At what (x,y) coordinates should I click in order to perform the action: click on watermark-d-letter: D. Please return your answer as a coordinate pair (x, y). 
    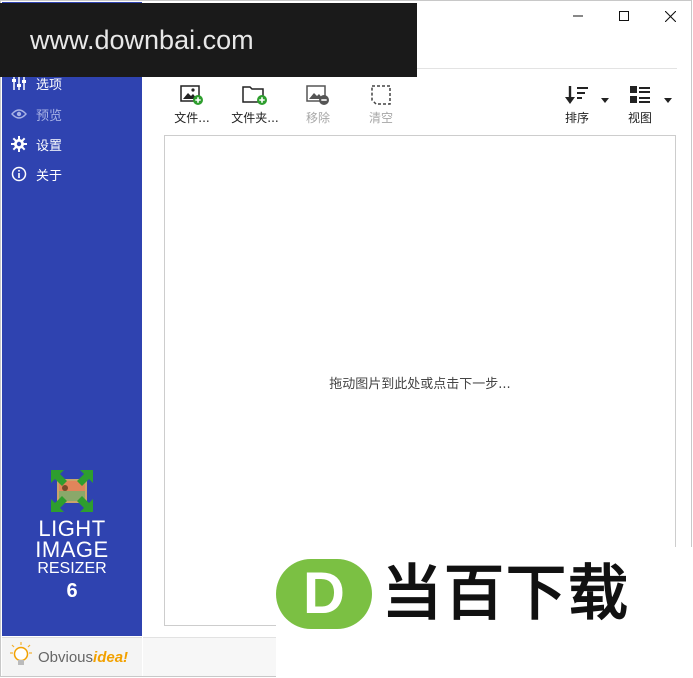
    Looking at the image, I should click on (324, 593).